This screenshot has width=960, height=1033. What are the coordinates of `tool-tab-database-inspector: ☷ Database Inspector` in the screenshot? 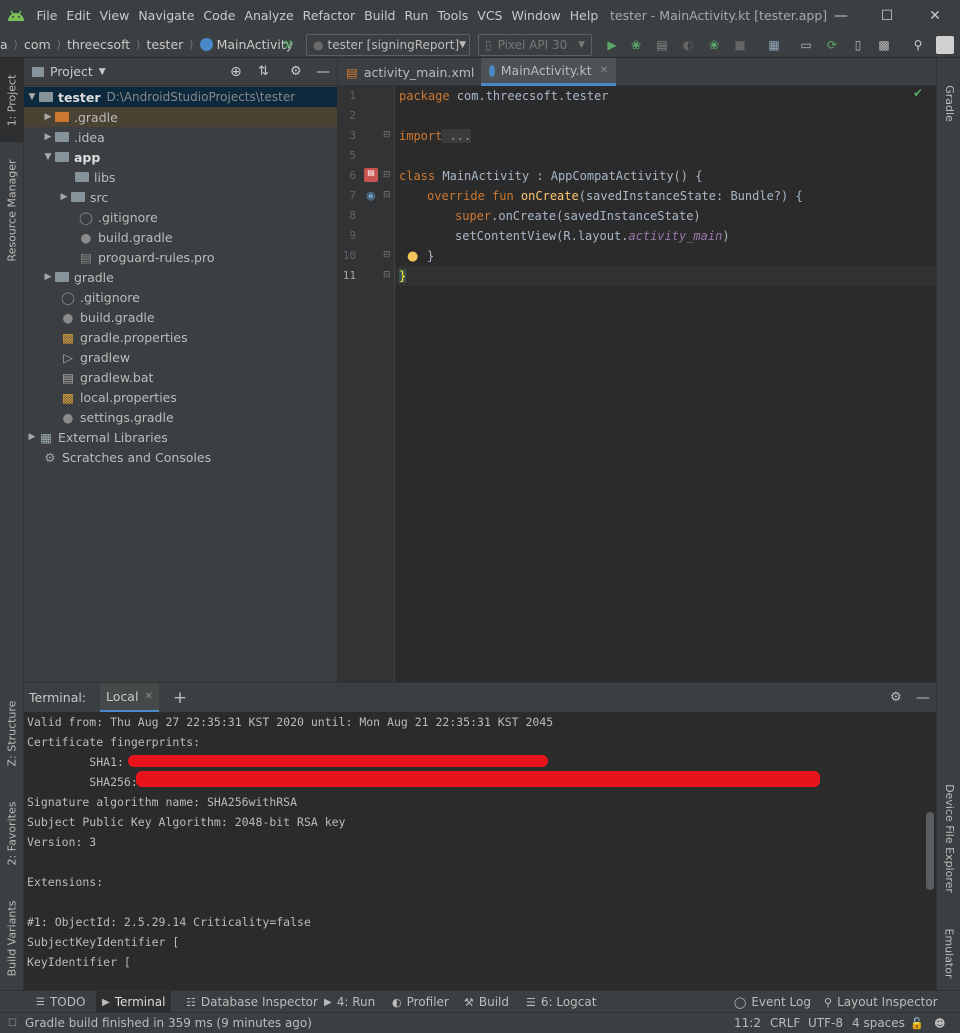 It's located at (252, 1002).